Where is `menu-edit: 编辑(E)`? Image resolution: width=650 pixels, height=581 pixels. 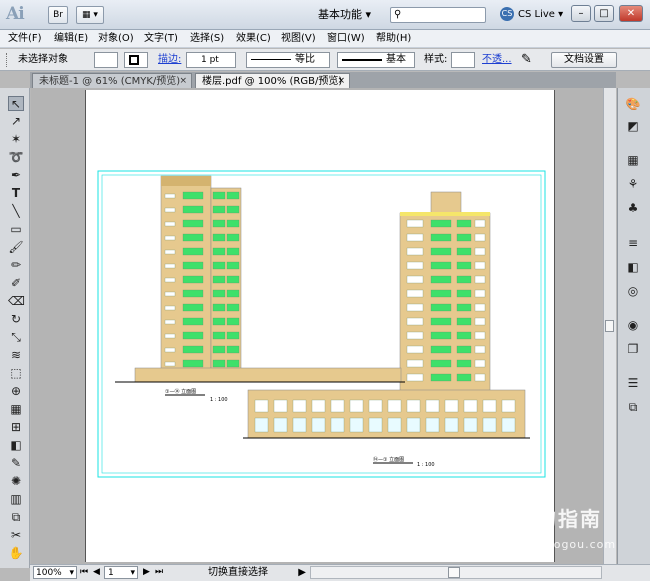
menu-edit: 编辑(E) is located at coordinates (71, 39).